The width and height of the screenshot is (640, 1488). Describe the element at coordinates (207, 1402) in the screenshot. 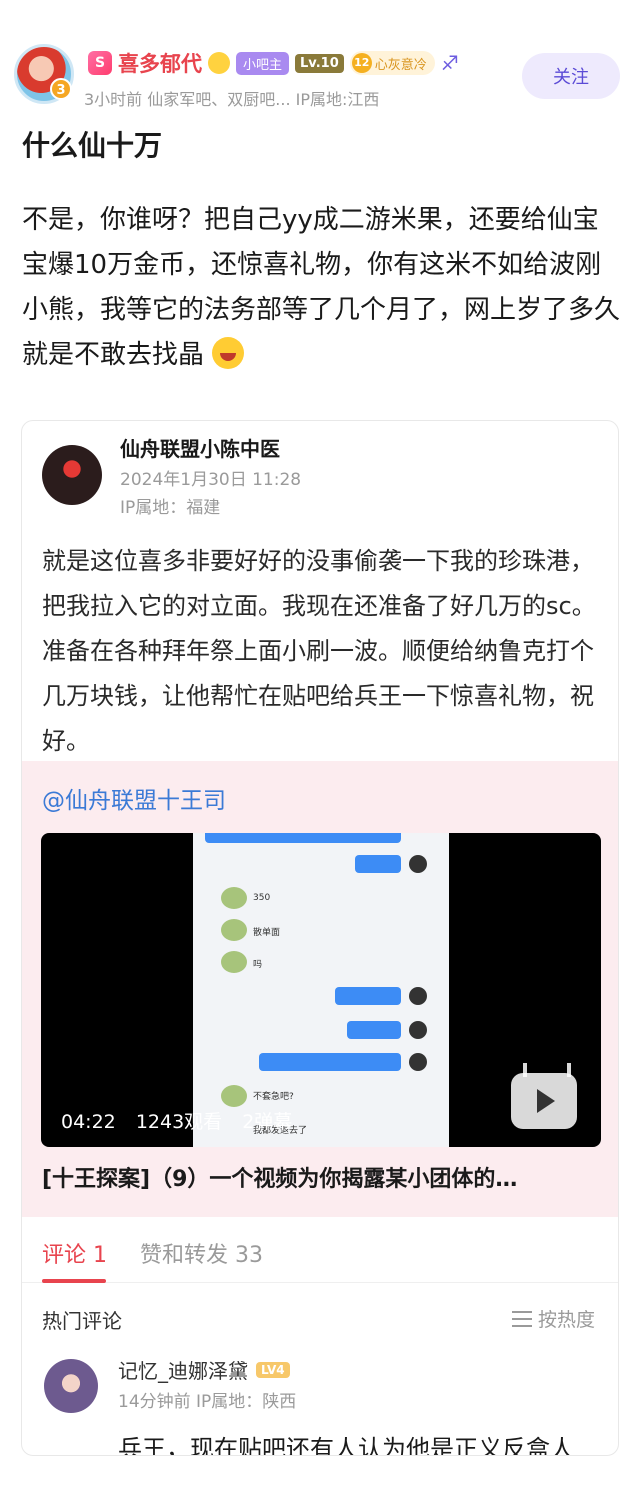

I see `comment-meta: 14分钟前 IP属地：陕西` at that location.